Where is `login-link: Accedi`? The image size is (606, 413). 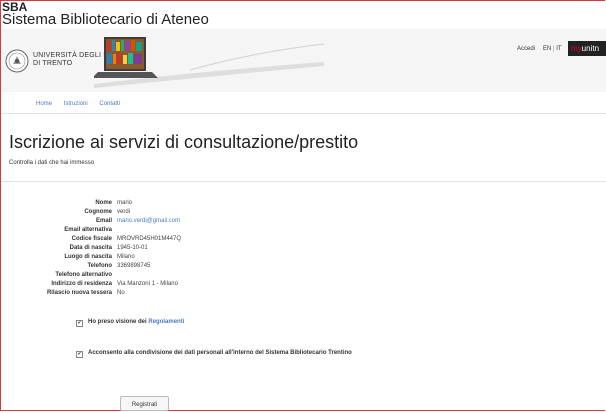 login-link: Accedi is located at coordinates (526, 49).